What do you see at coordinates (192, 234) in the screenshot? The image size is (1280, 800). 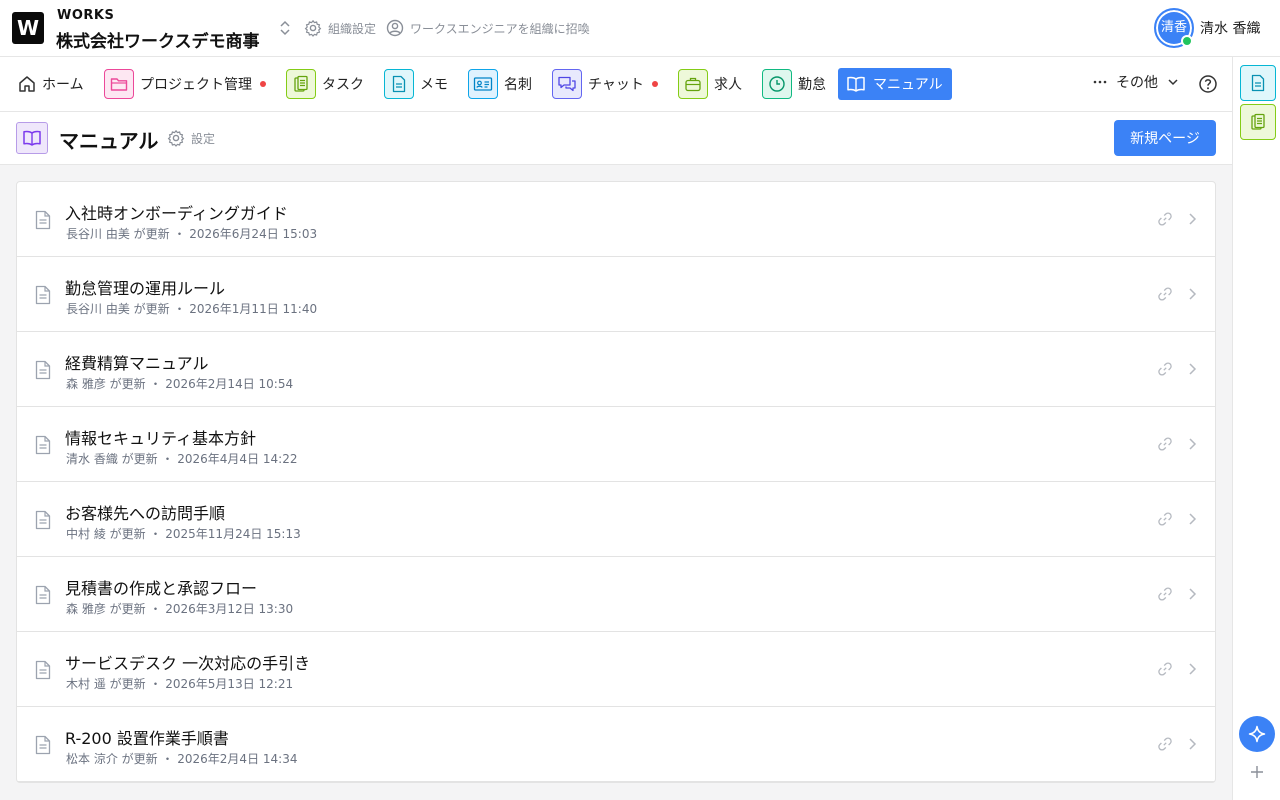 I see `manual-updated-meta: 長谷川 由美 が更新 ・ 2026年6月24日 15:03` at bounding box center [192, 234].